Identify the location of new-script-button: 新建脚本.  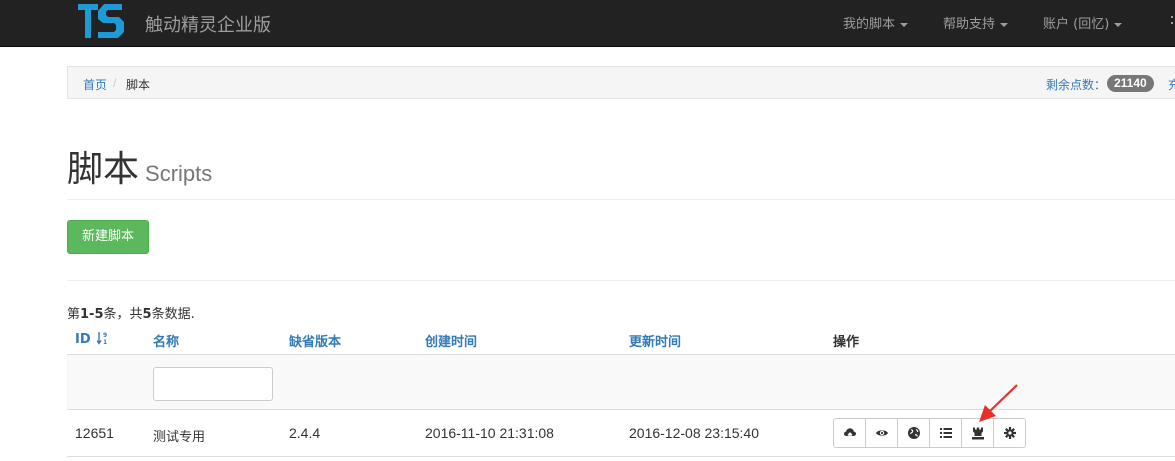
(108, 237).